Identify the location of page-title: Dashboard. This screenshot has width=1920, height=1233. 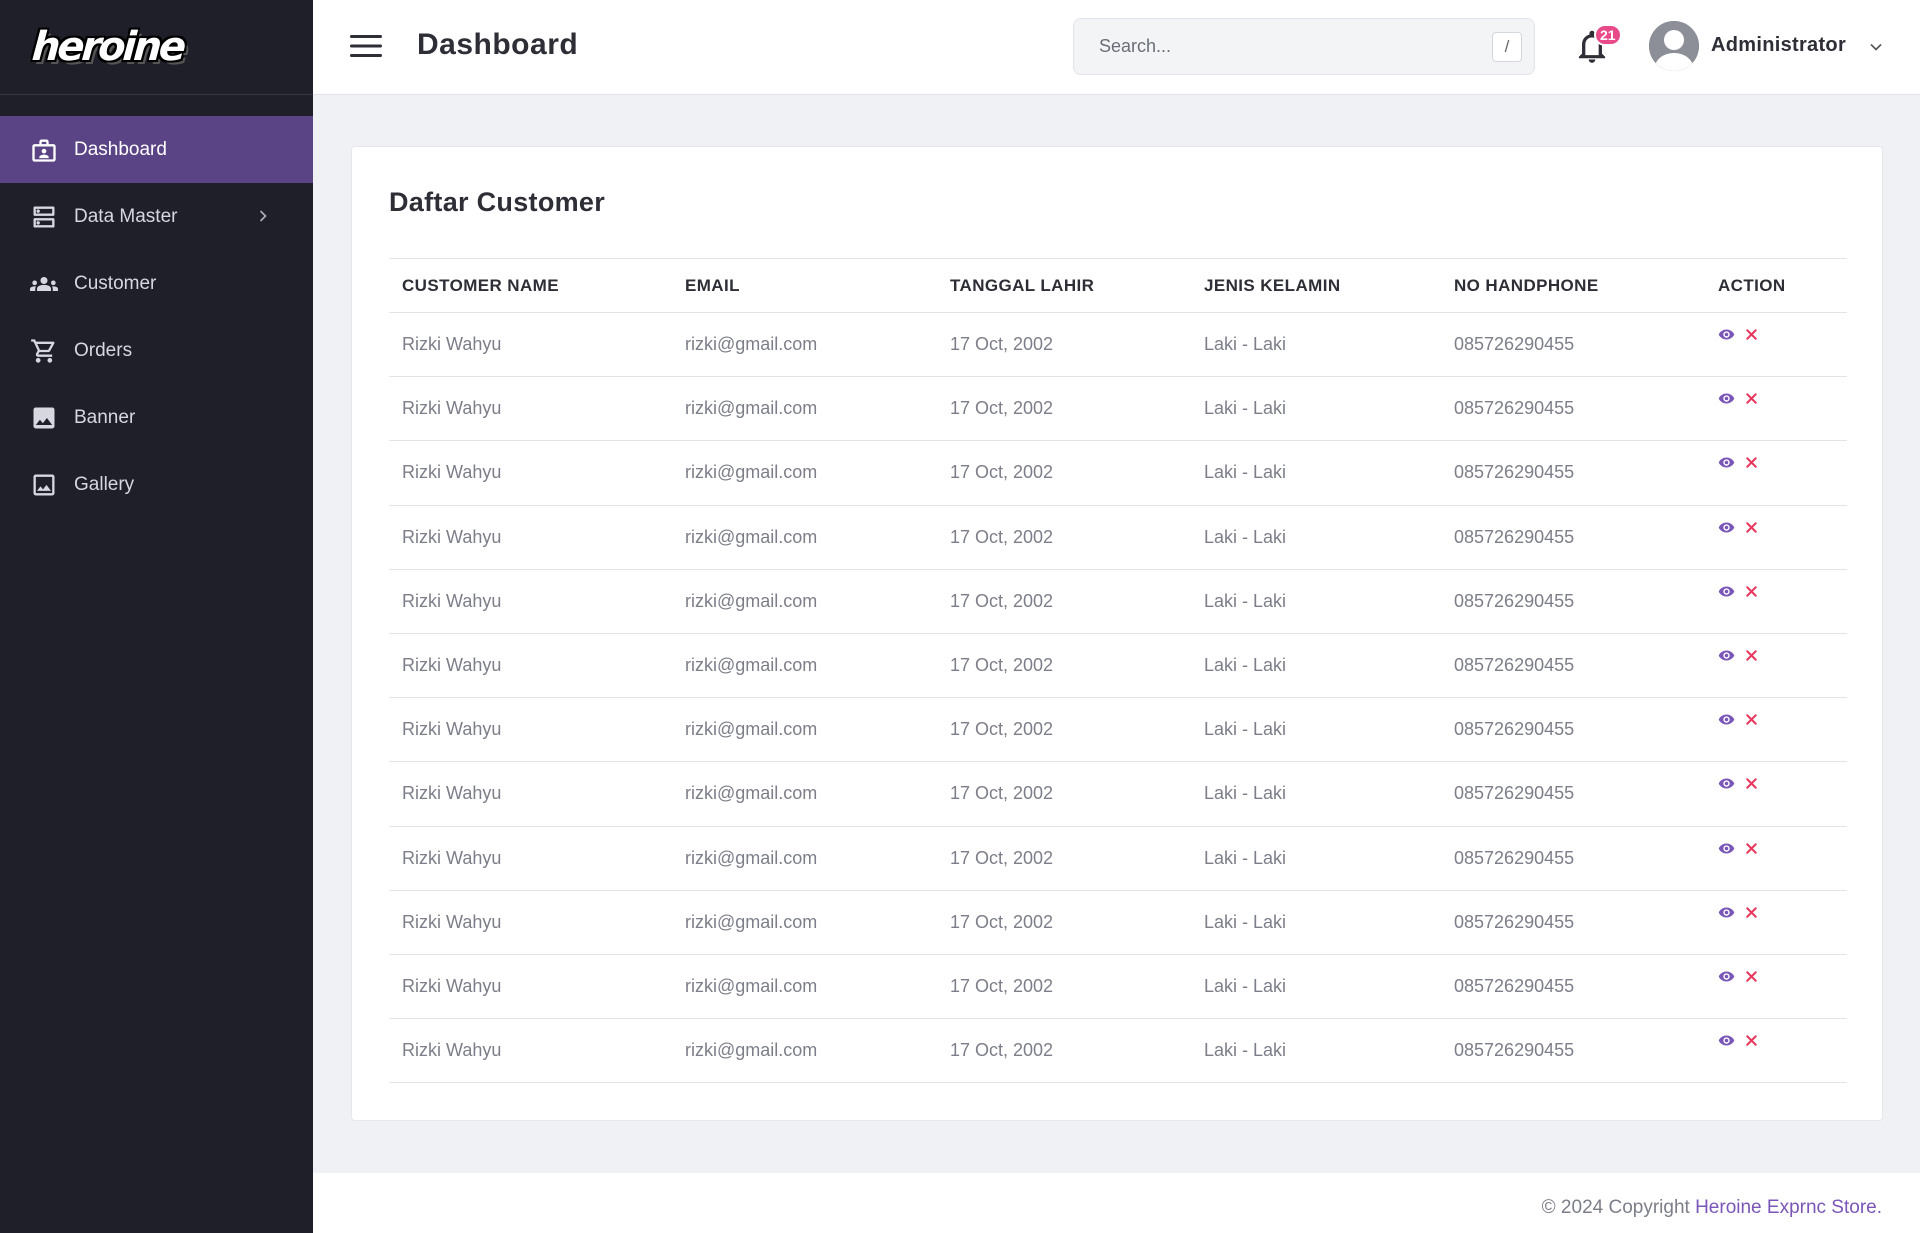
(498, 44).